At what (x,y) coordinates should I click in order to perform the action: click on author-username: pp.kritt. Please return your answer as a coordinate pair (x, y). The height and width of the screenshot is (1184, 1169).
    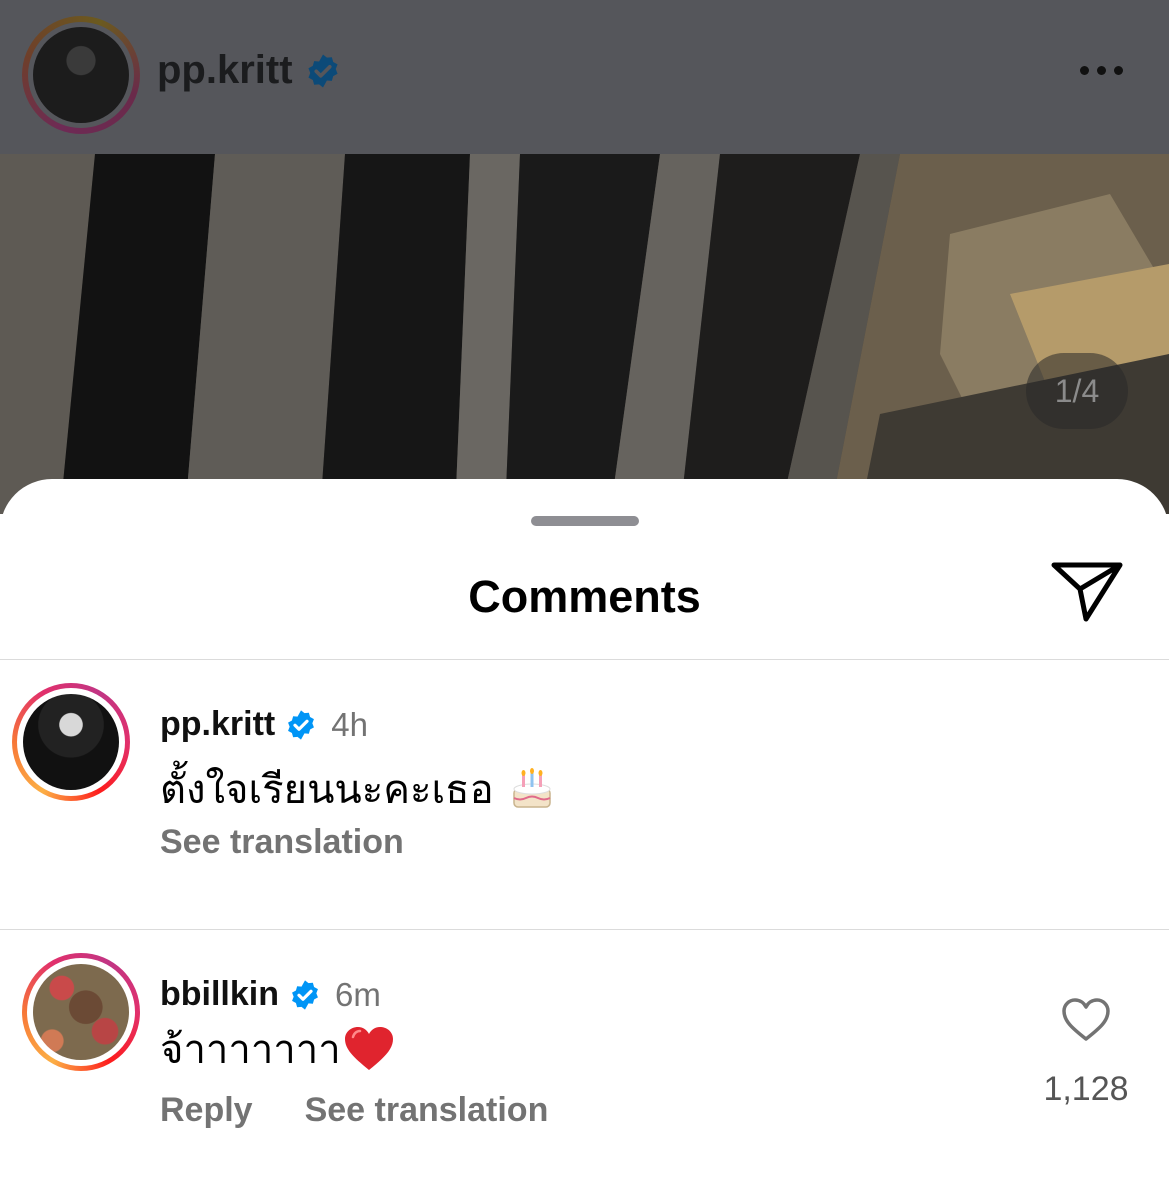
    Looking at the image, I should click on (249, 70).